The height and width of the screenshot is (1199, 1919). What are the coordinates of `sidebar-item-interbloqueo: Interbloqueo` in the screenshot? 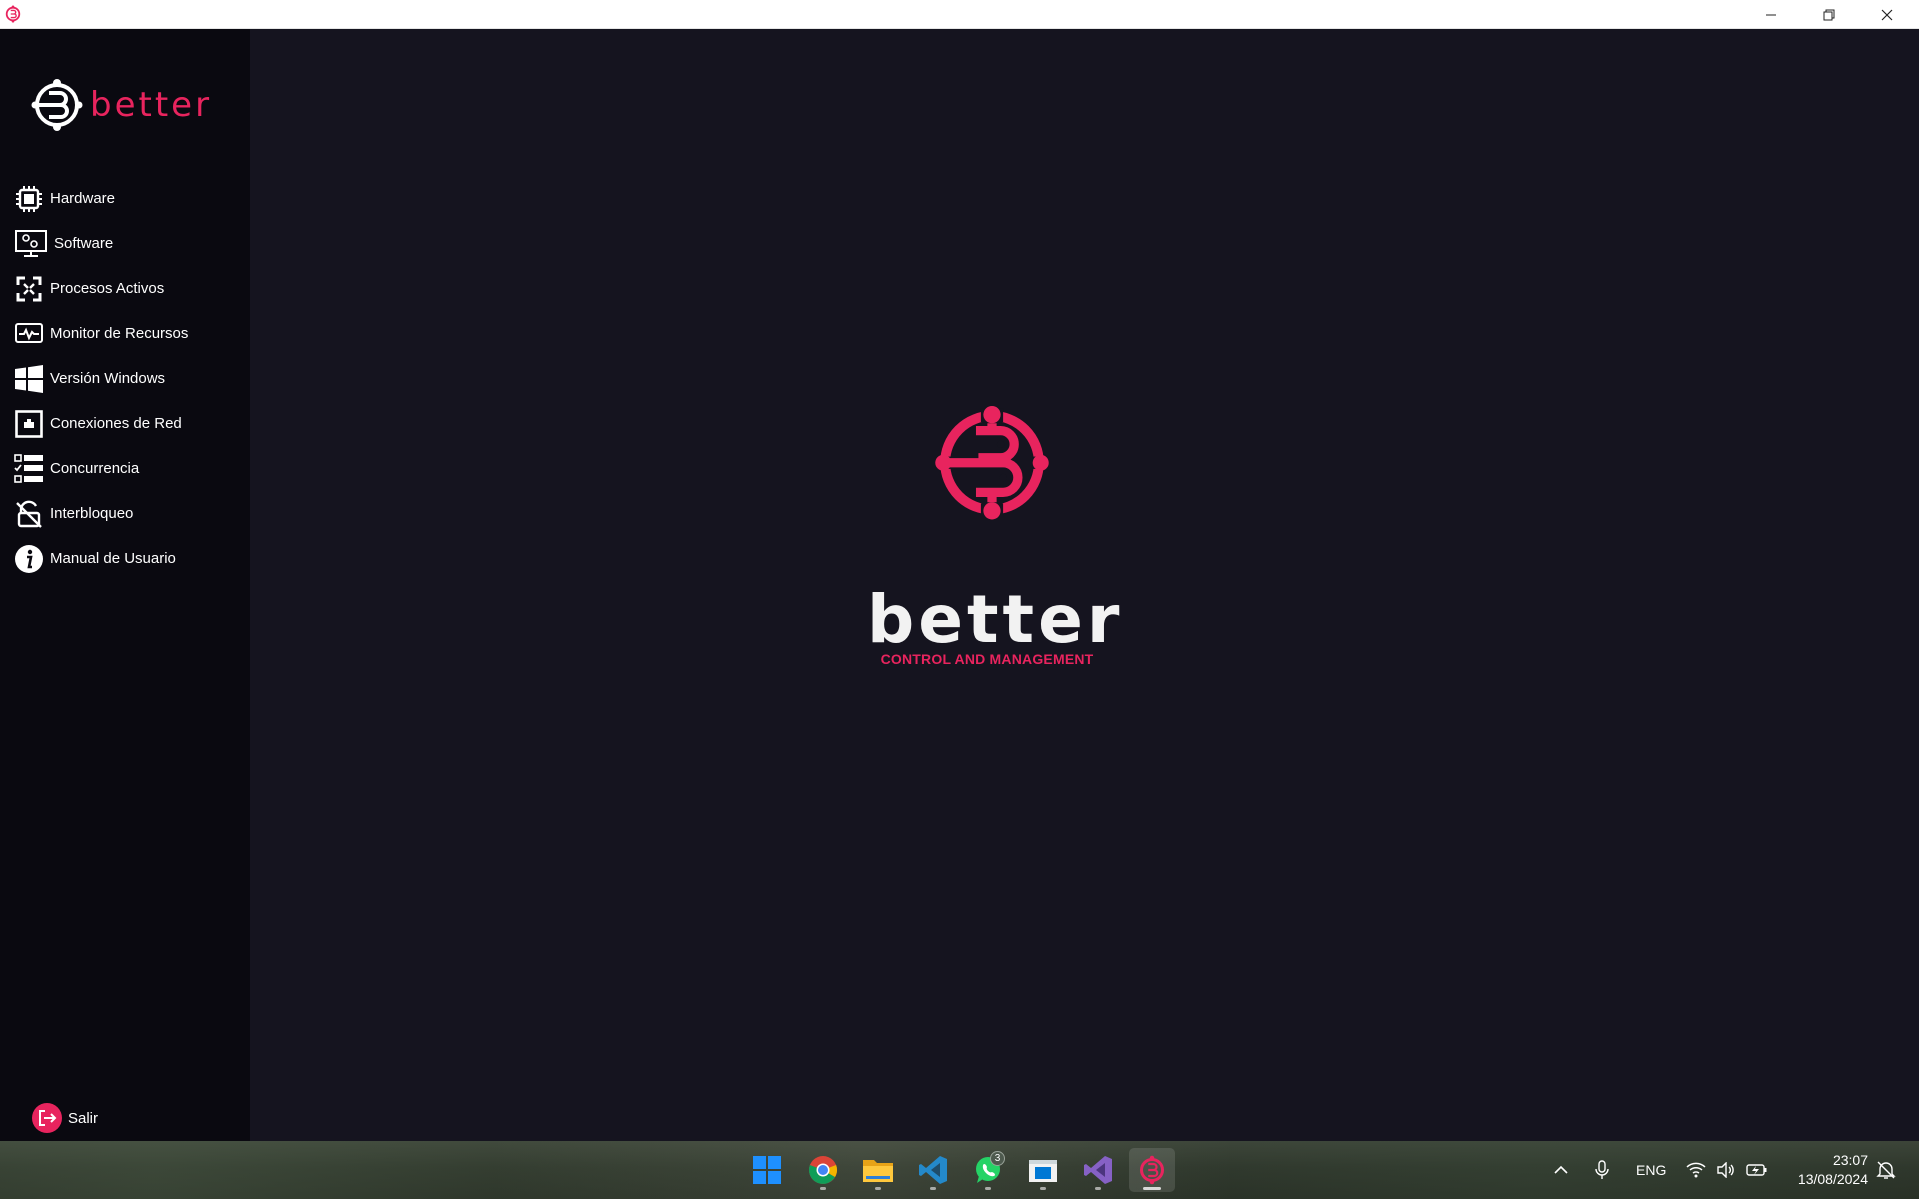 It's located at (125, 513).